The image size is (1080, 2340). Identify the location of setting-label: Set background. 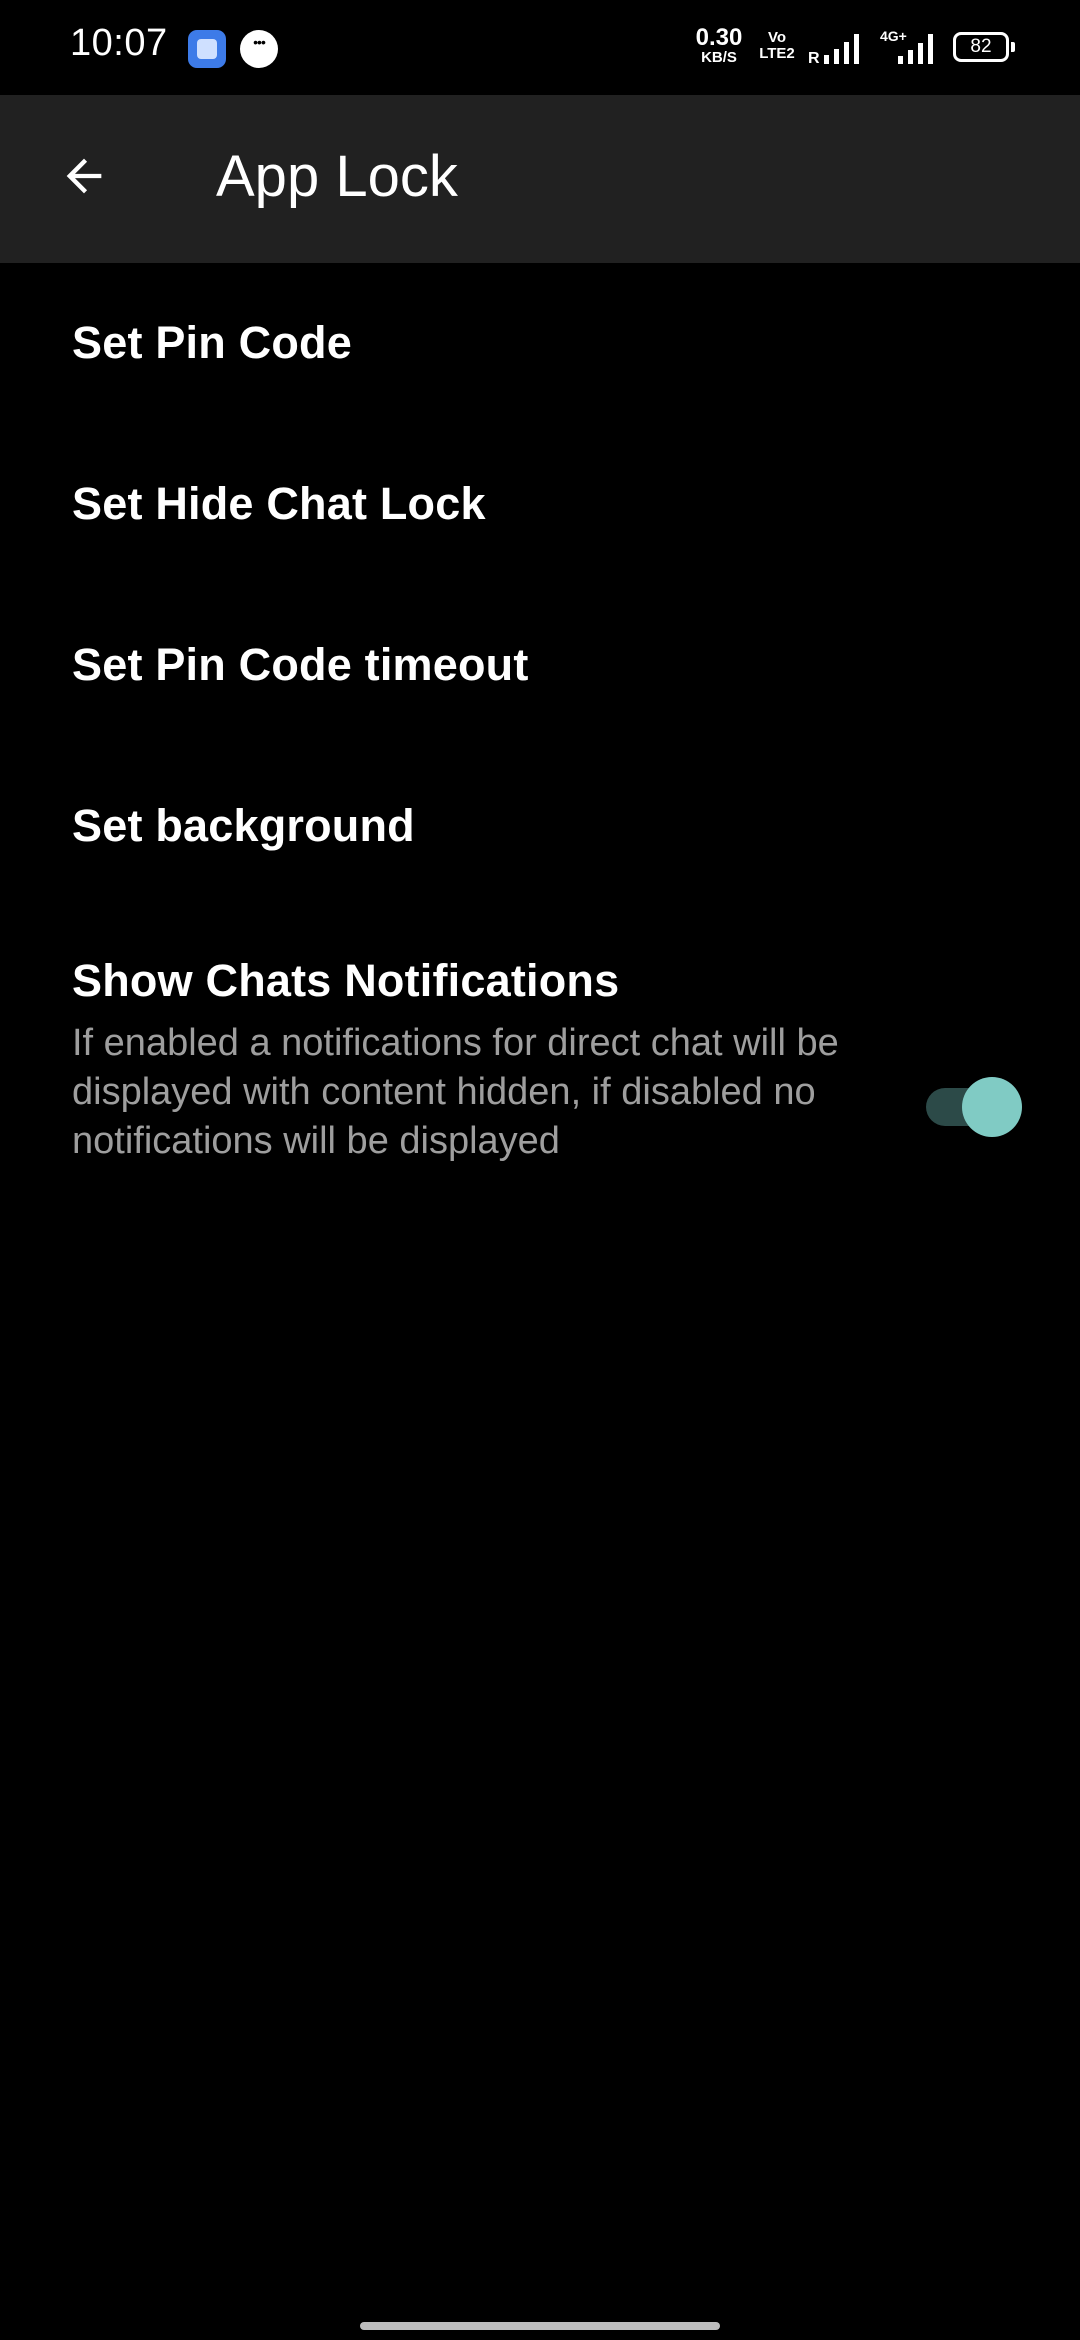
(243, 825).